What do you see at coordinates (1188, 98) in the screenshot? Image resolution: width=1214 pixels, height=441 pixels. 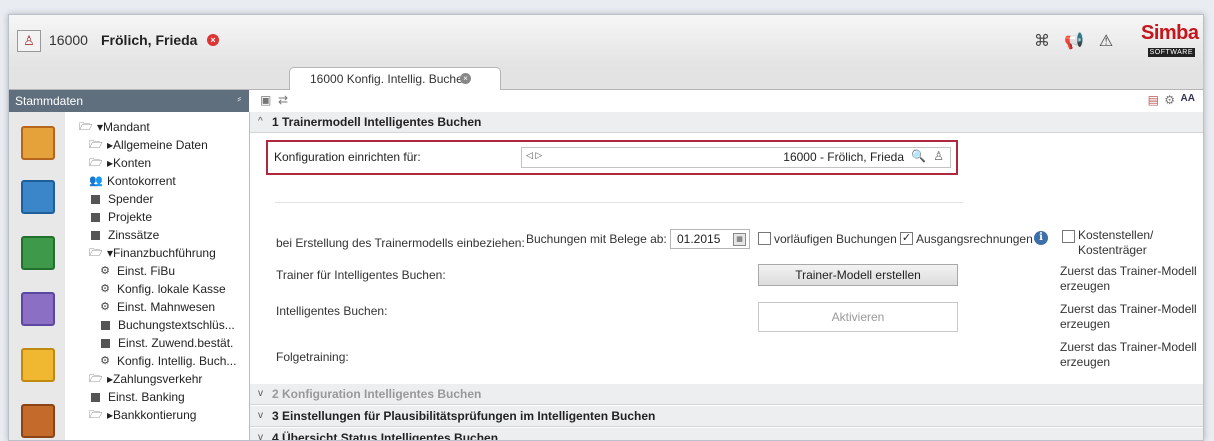 I see `text-size-button: AA` at bounding box center [1188, 98].